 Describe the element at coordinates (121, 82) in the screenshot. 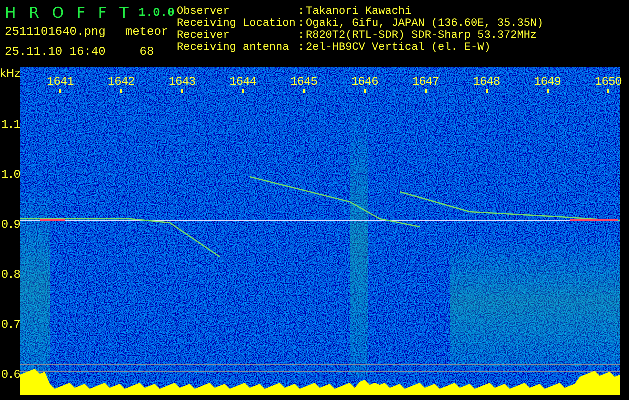

I see `x-axis-label: 1642` at that location.